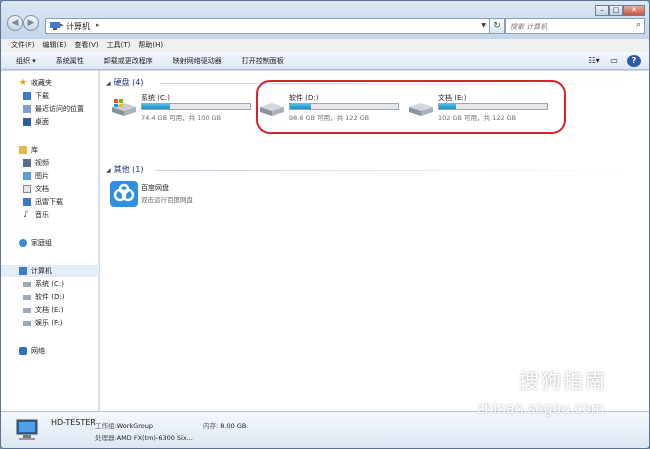  Describe the element at coordinates (50, 189) in the screenshot. I see `nav-documents: 文档` at that location.